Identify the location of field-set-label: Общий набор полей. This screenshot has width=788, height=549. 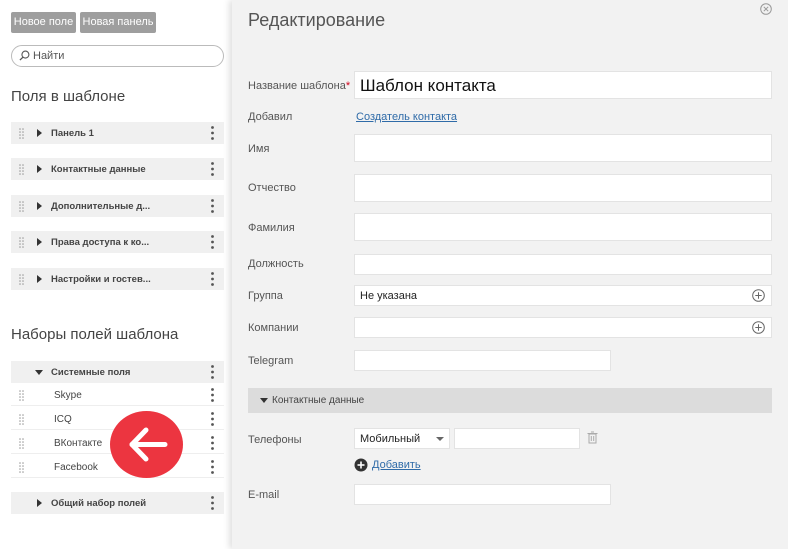
(99, 503).